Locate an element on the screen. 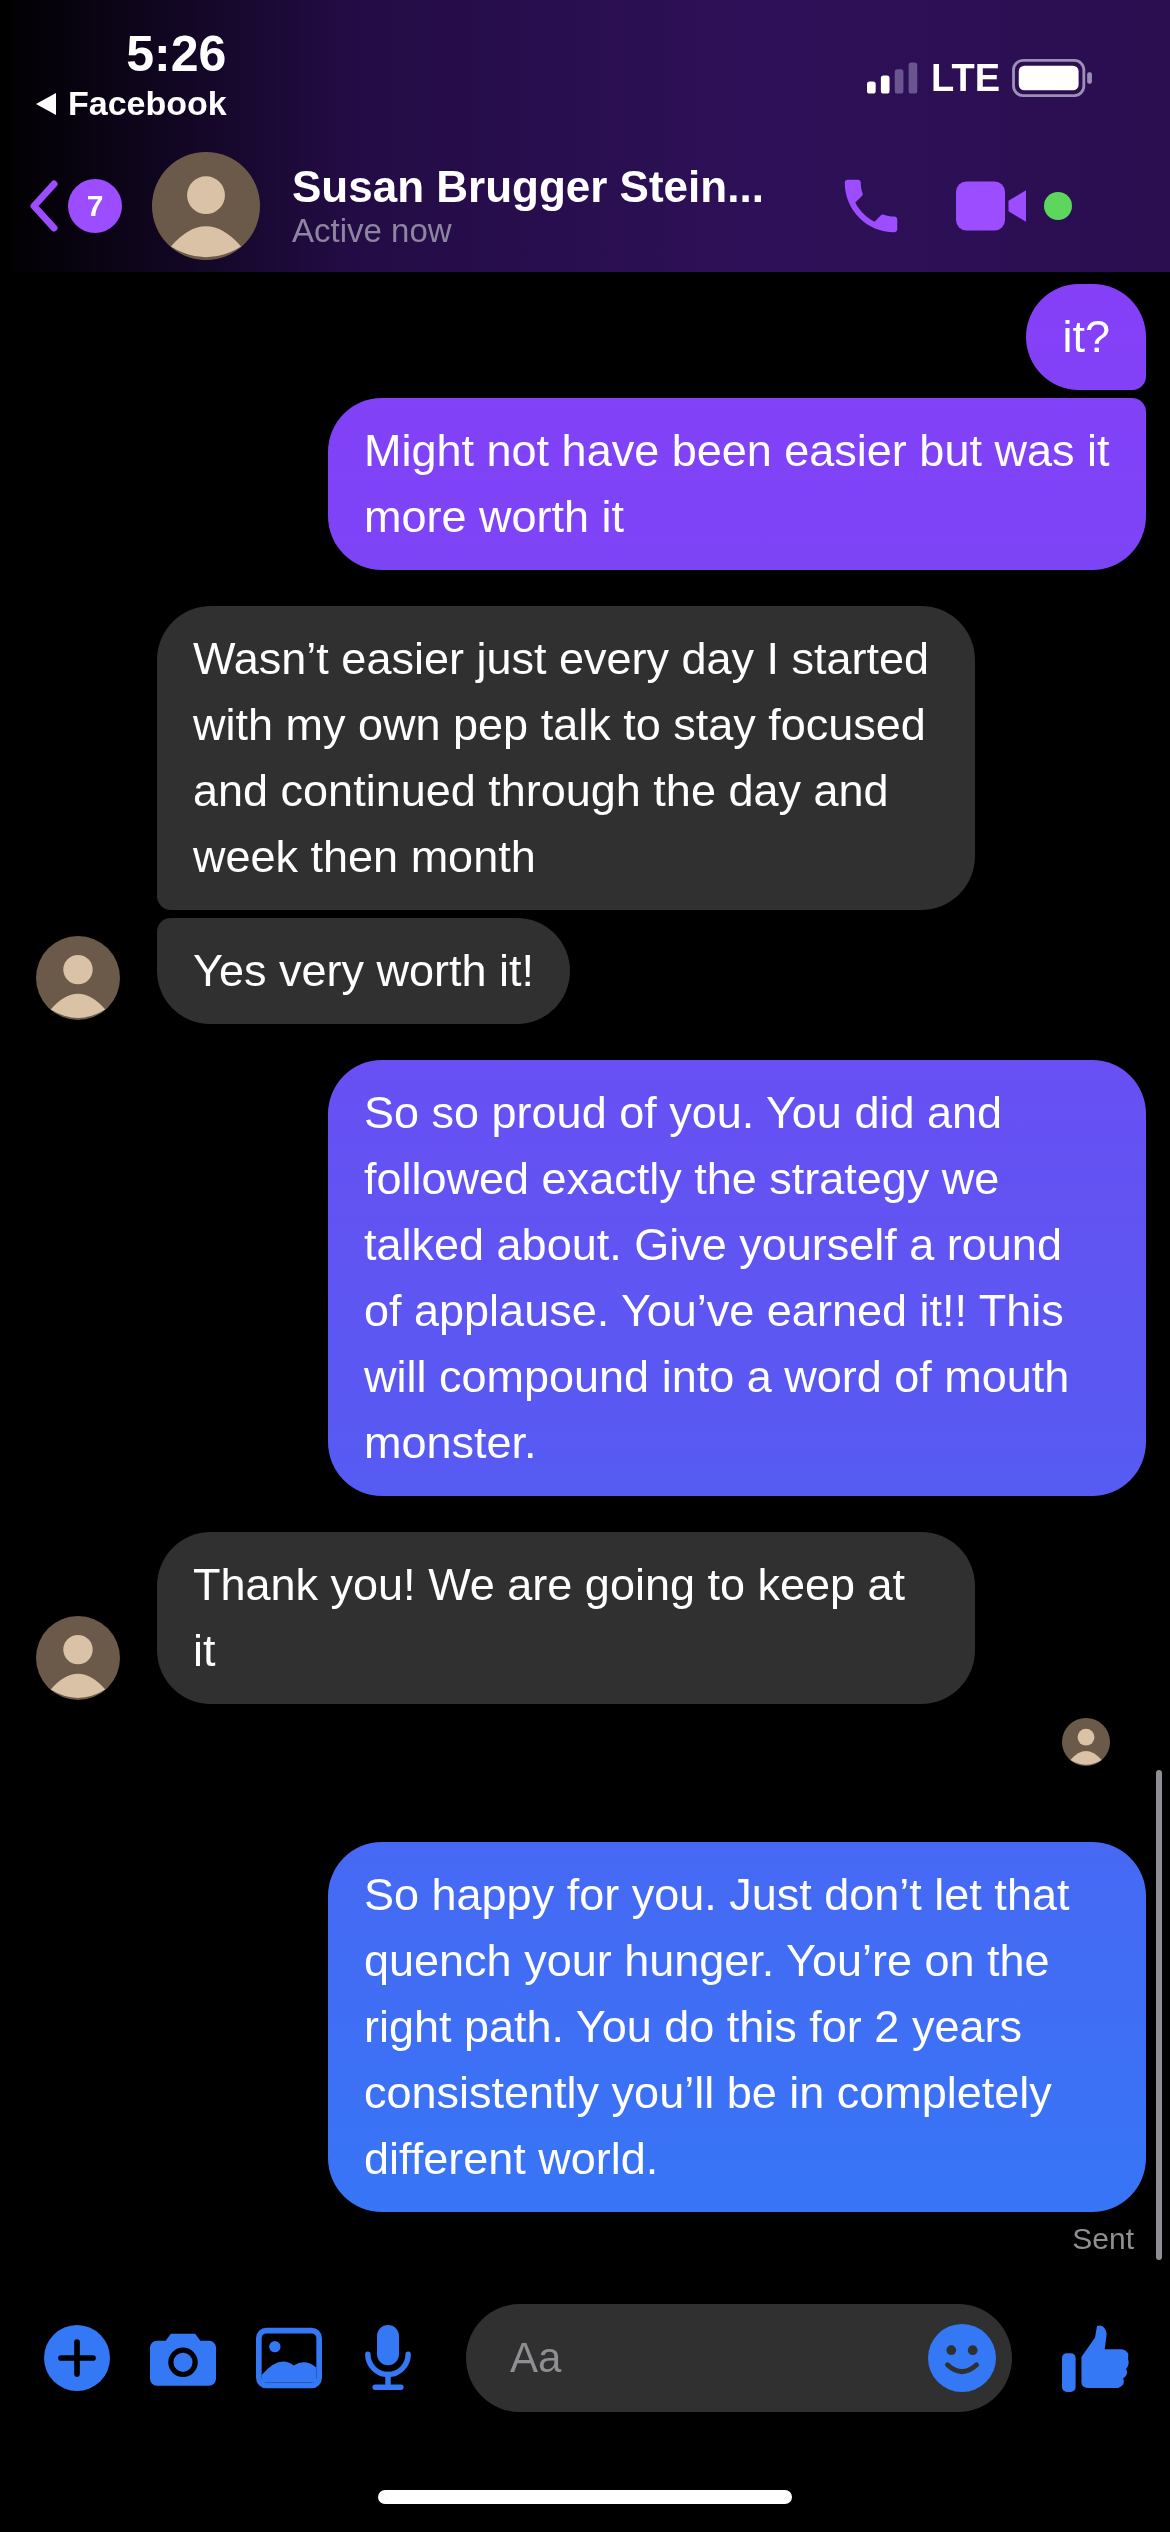 This screenshot has width=1170, height=2532. back-button: 7 is located at coordinates (75, 206).